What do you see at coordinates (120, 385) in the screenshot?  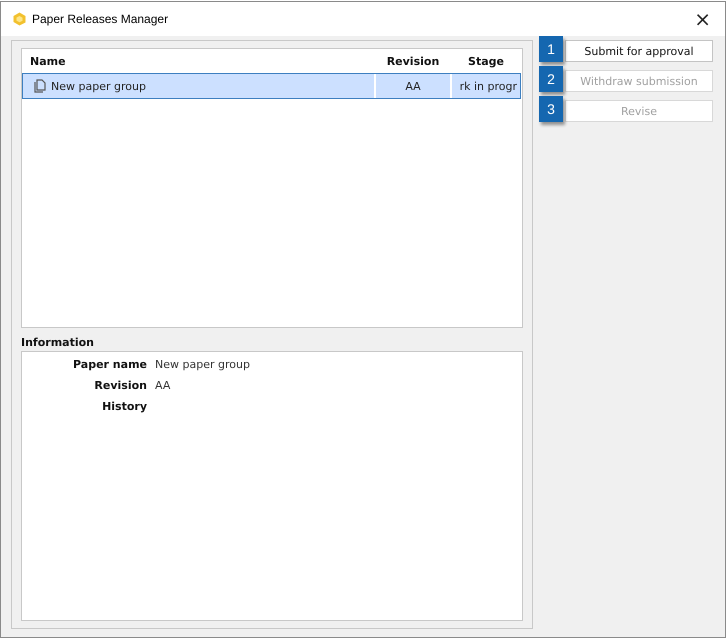 I see `field-label: Revision` at bounding box center [120, 385].